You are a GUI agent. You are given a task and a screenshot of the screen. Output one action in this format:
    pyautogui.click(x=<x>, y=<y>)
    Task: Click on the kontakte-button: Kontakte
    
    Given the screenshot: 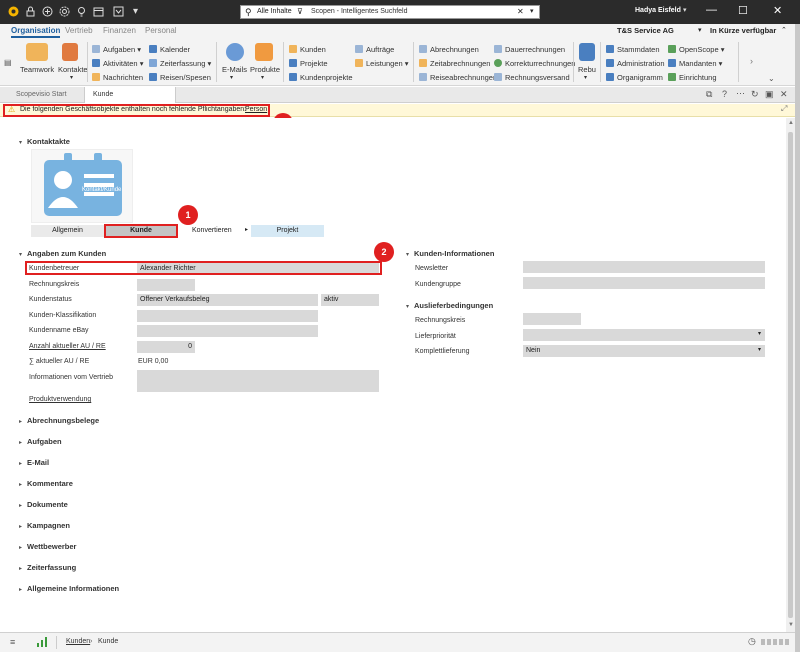 What is the action you would take?
    pyautogui.click(x=73, y=69)
    